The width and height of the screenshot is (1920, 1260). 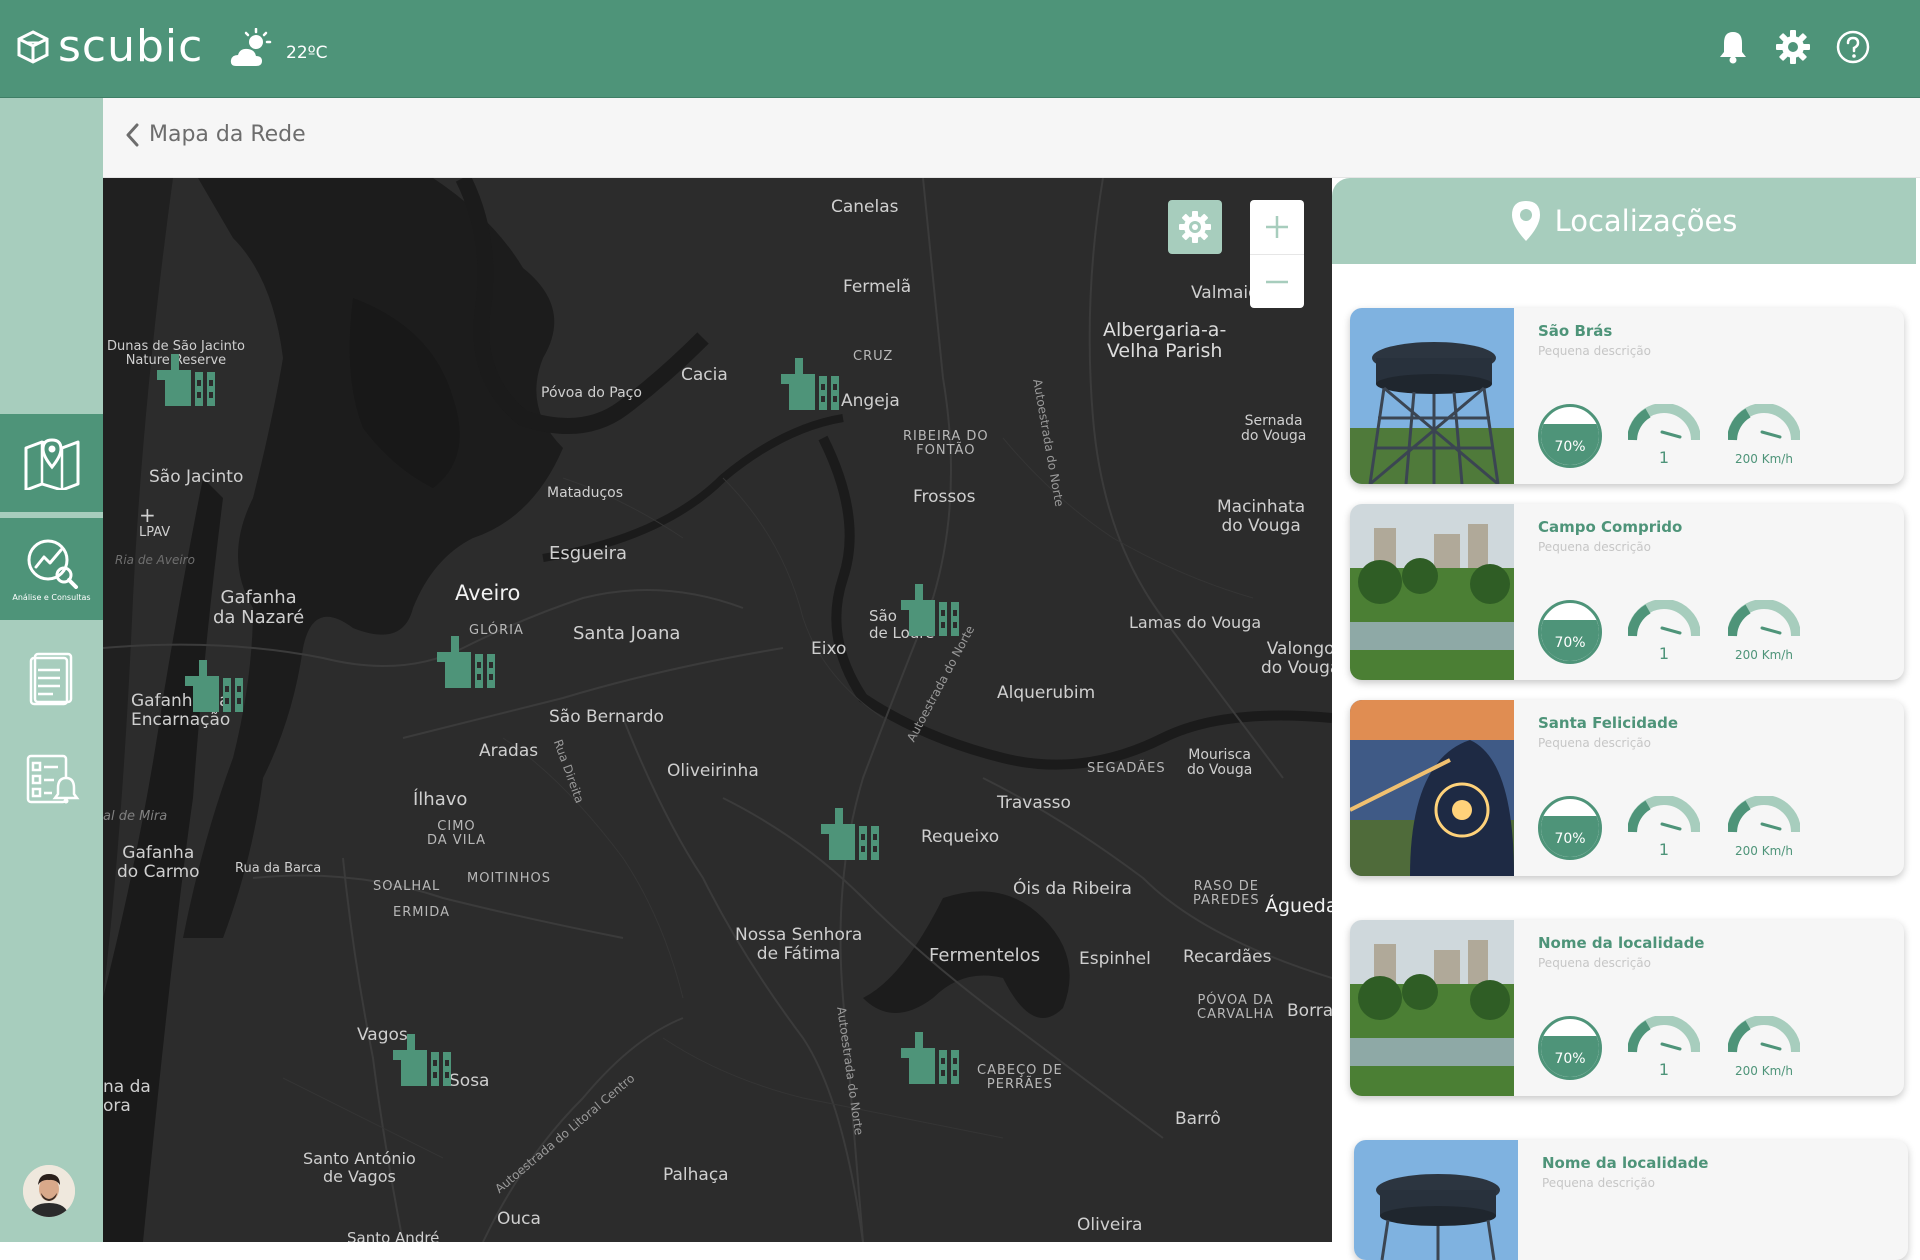 What do you see at coordinates (1717, 1172) in the screenshot?
I see `card-body: Nome da localidade Pequena descrição` at bounding box center [1717, 1172].